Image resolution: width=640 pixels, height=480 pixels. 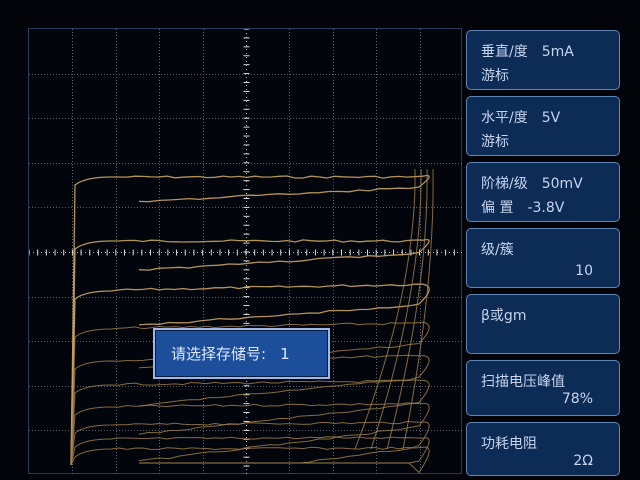 What do you see at coordinates (543, 258) in the screenshot?
I see `stages-setting-box: 级/簇 10` at bounding box center [543, 258].